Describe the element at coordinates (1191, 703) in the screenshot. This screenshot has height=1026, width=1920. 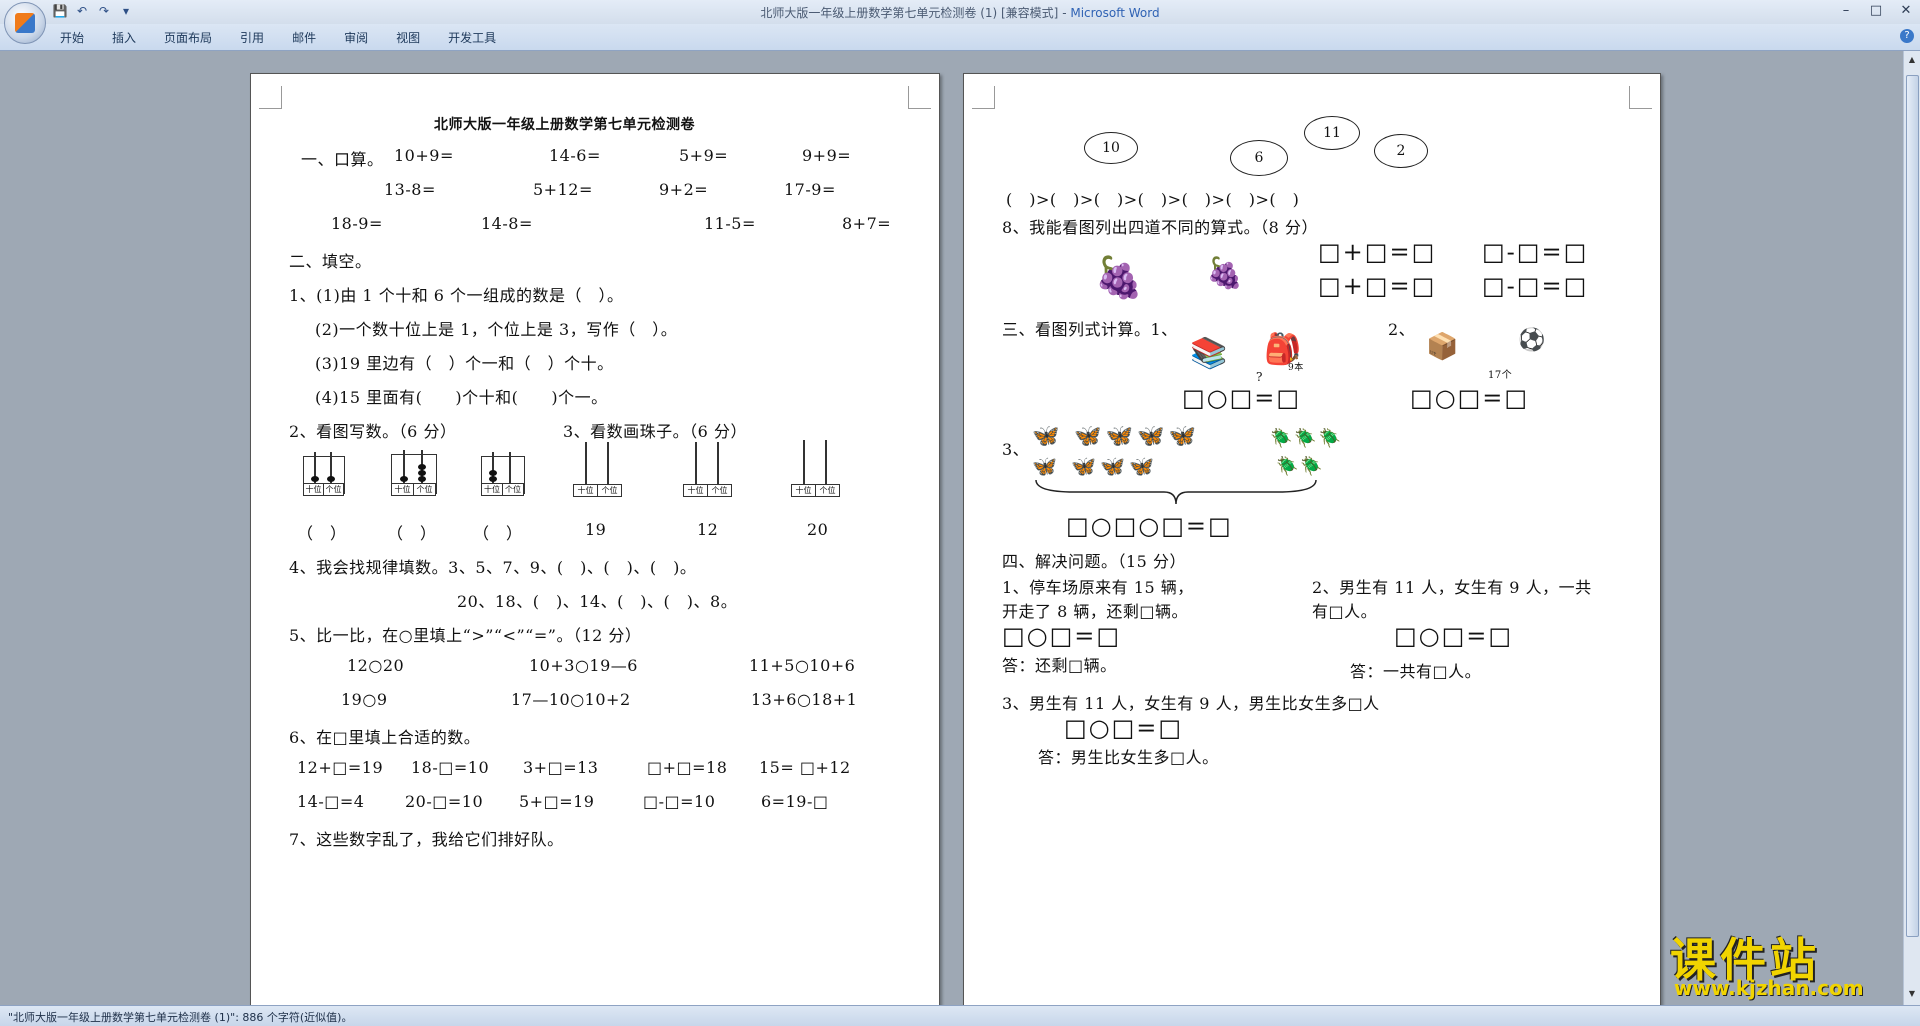
I see `problem-3: 3、男生有 11 人，女生有 9 人，男生比女生多□人` at that location.